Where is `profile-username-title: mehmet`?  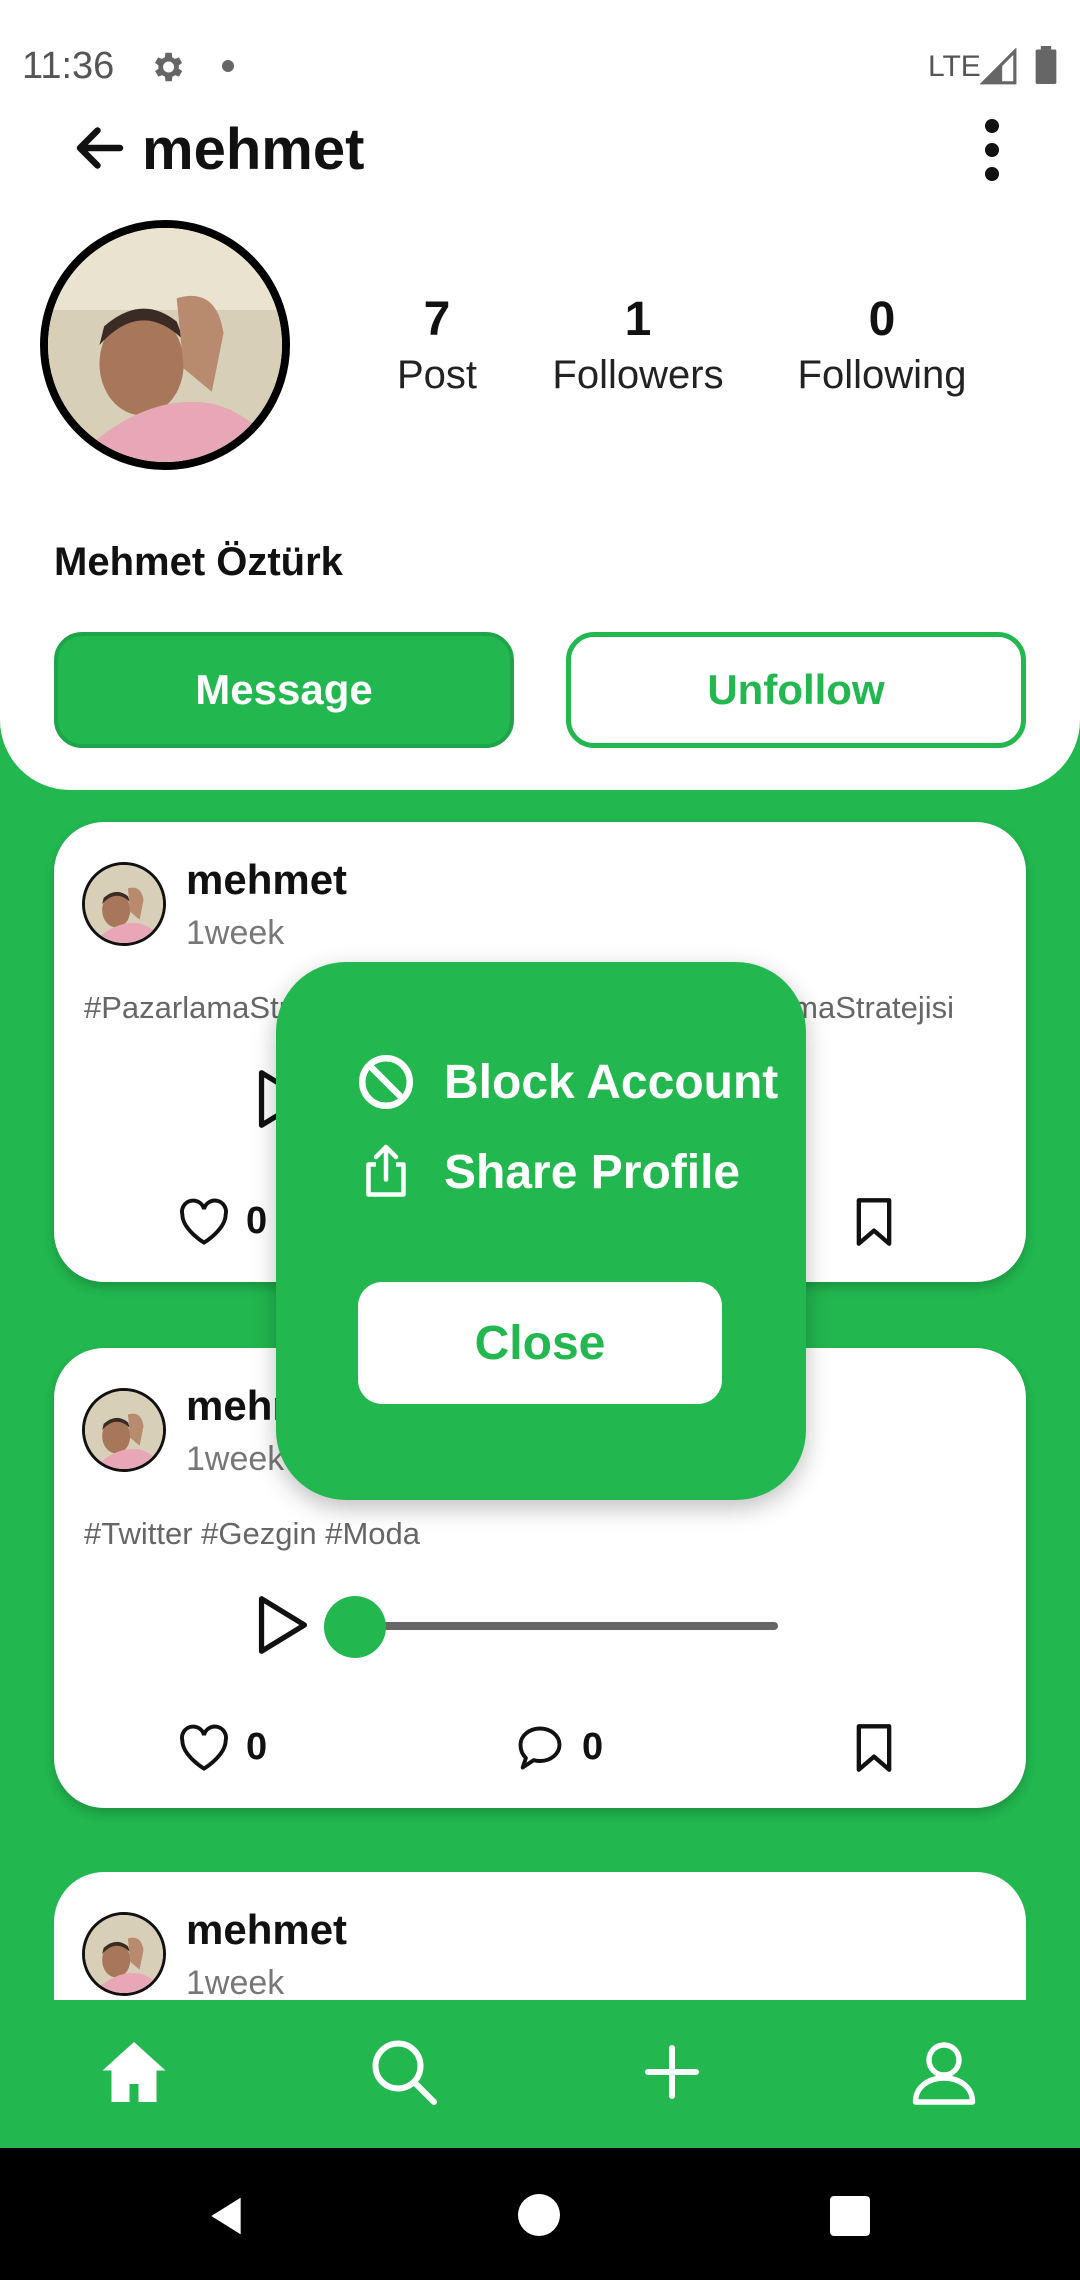 profile-username-title: mehmet is located at coordinates (253, 149).